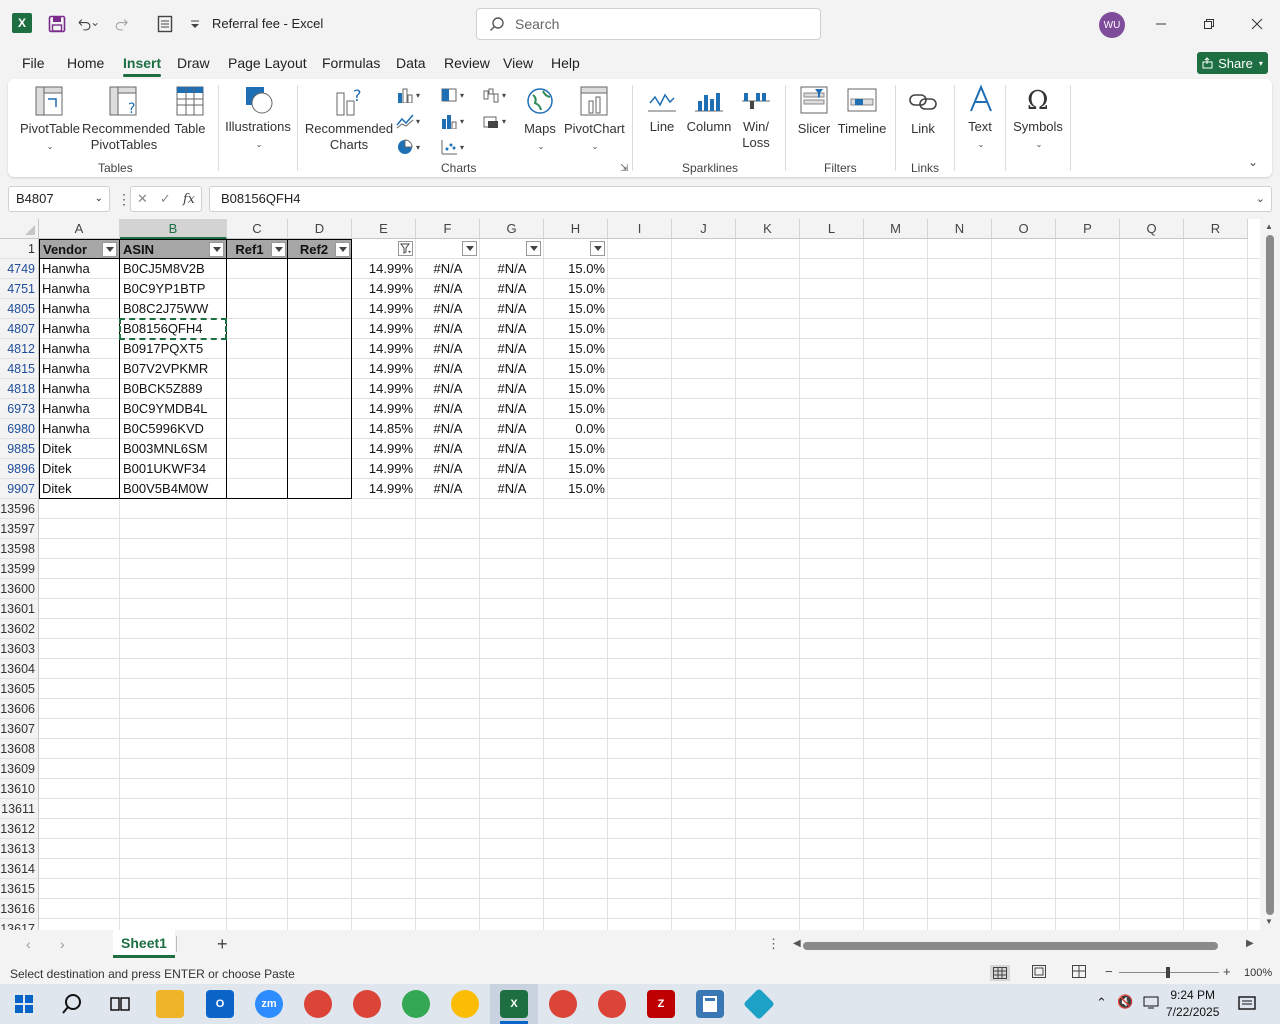  Describe the element at coordinates (814, 111) in the screenshot. I see `slicer-button: Slicer` at that location.